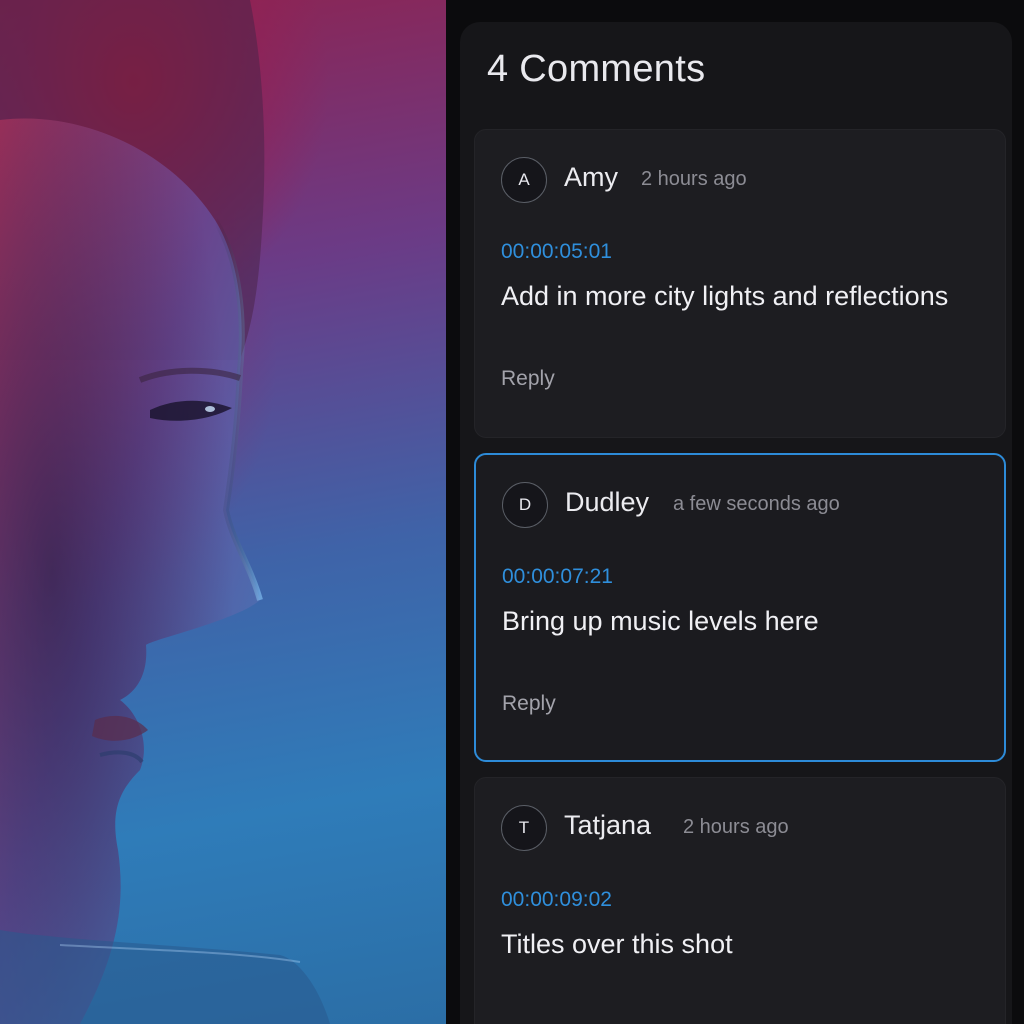 Image resolution: width=1024 pixels, height=1024 pixels. I want to click on comment-time-ago: a few seconds ago, so click(756, 504).